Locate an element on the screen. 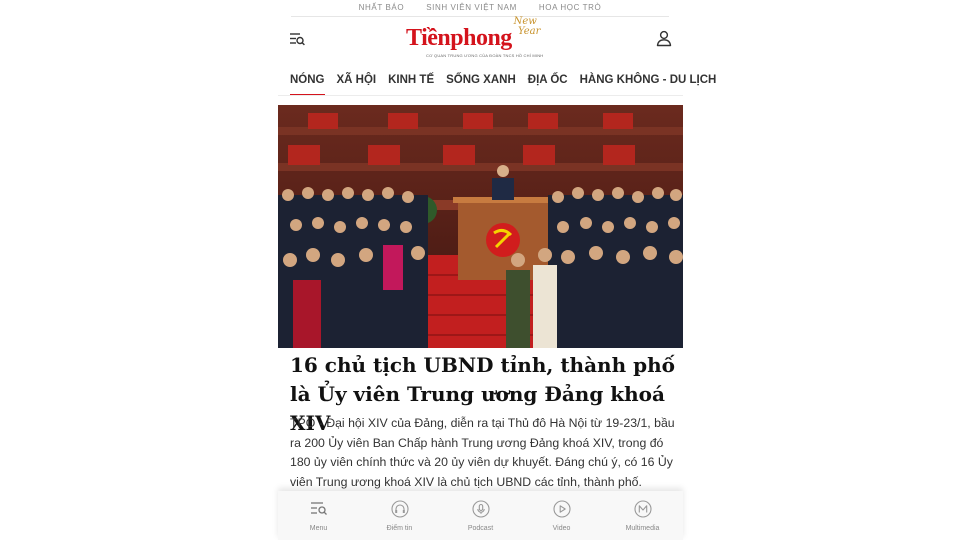 The height and width of the screenshot is (540, 960). bottom-nav-bar: Menu Điểm tin Podcast Video Multimedia is located at coordinates (480, 515).